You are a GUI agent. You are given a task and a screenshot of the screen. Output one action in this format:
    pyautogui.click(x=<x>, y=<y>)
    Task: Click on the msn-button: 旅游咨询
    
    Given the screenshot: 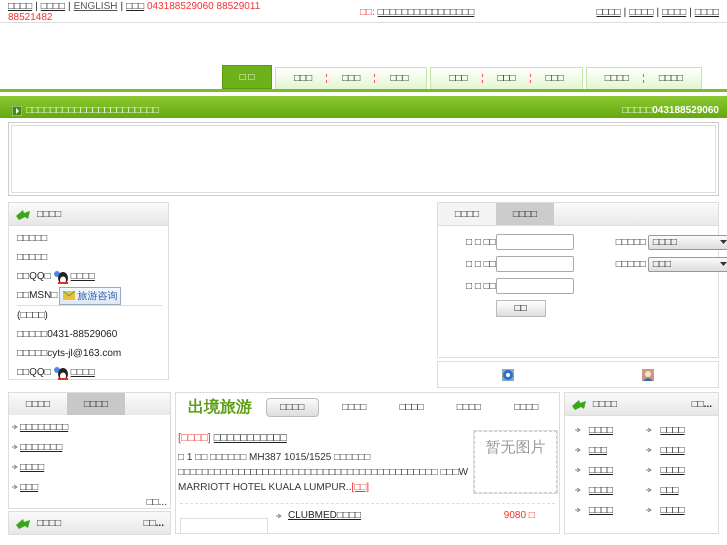 What is the action you would take?
    pyautogui.click(x=90, y=295)
    